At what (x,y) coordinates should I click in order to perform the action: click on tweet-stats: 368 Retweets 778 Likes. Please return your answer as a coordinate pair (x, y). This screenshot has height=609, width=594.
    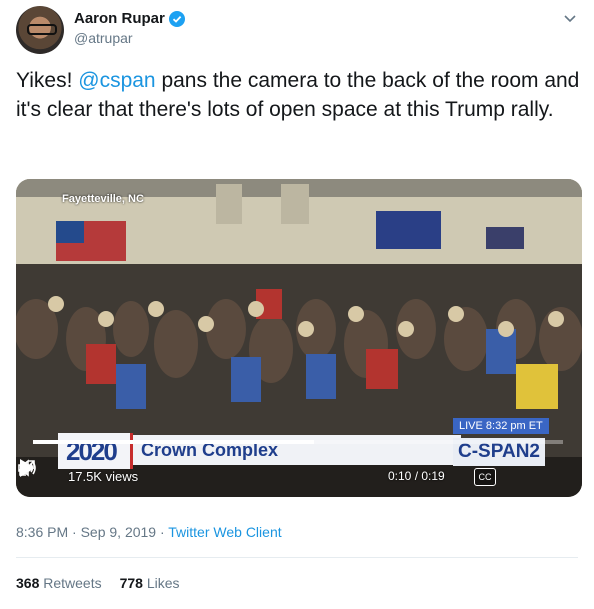
    Looking at the image, I should click on (98, 583).